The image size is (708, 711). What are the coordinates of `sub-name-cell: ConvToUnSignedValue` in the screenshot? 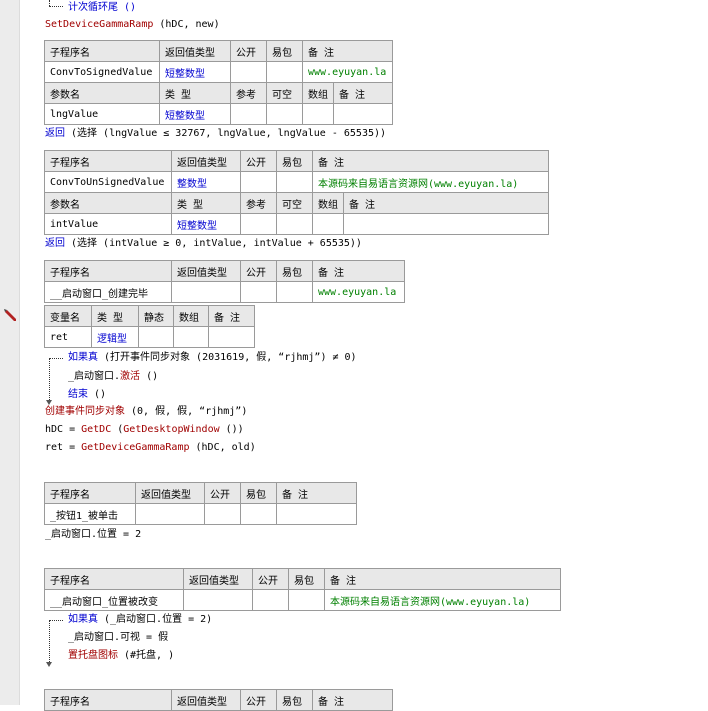 It's located at (108, 182).